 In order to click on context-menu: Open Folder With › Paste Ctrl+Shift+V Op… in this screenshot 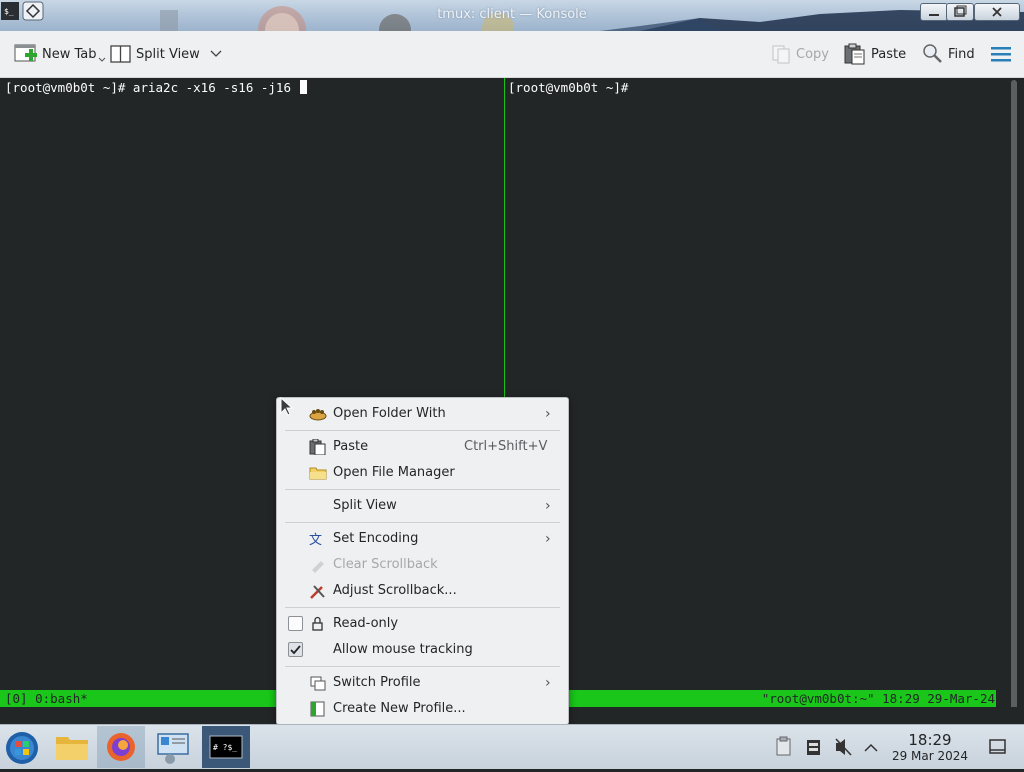, I will do `click(422, 561)`.